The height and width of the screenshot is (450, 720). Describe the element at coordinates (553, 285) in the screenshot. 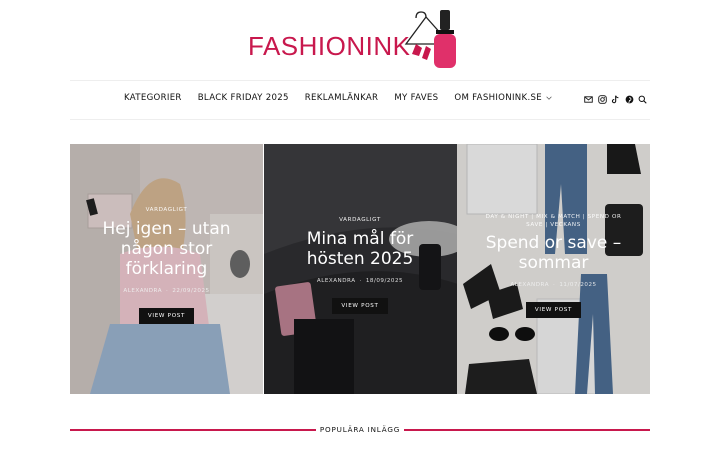

I see `post-meta: ALEXANDRA · 11/07/2025` at that location.